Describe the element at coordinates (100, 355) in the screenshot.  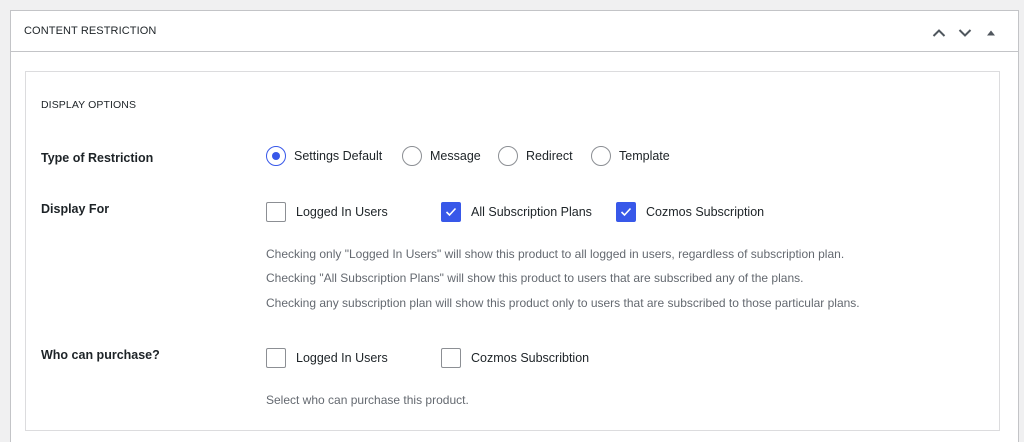
I see `who-can-purchase-label: Who can purchase?` at that location.